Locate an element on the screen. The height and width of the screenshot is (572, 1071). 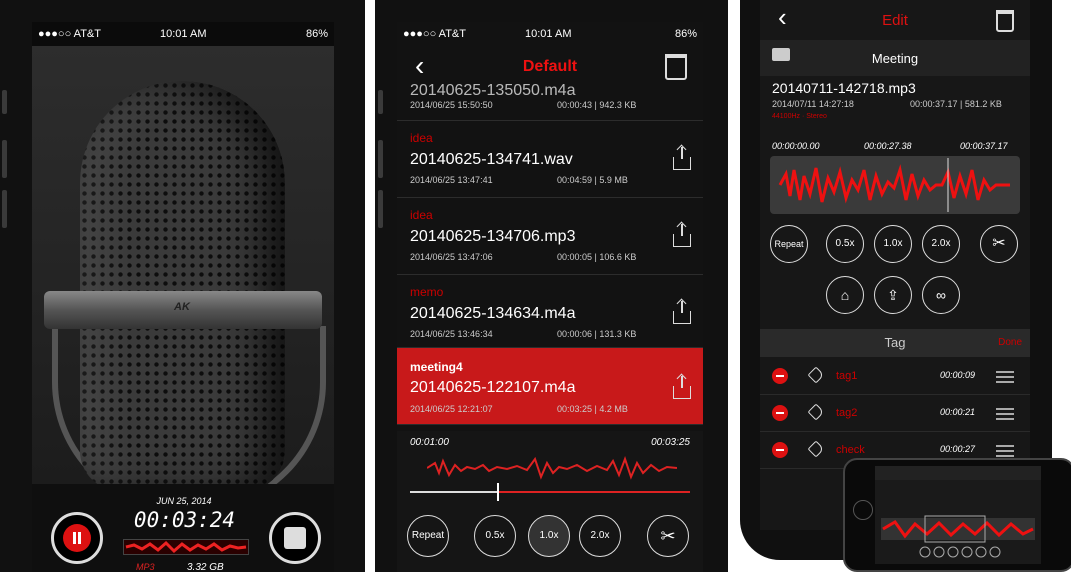
stop-icon is located at coordinates (295, 538).